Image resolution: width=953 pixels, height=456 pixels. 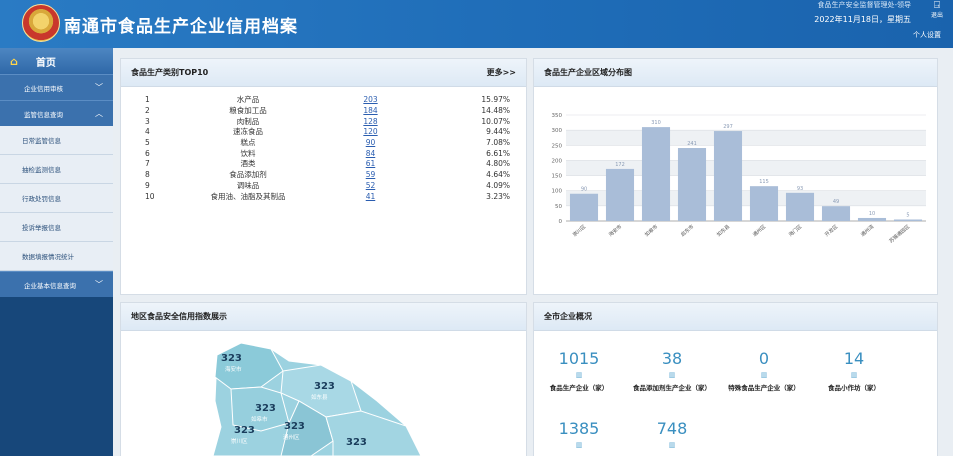 What do you see at coordinates (370, 121) in the screenshot?
I see `count-link: 128` at bounding box center [370, 121].